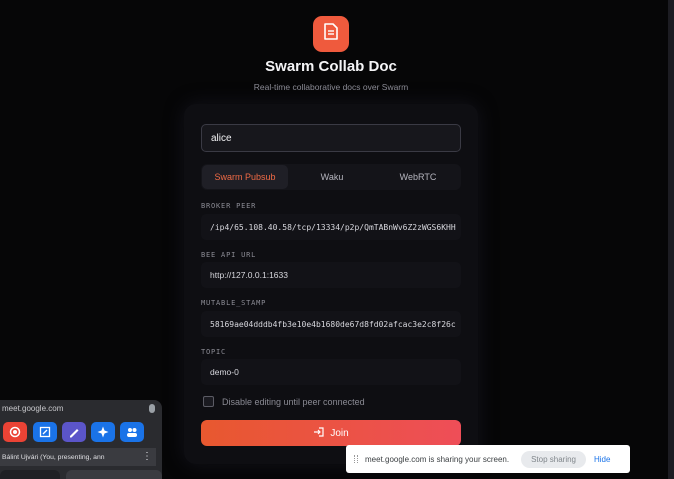  Describe the element at coordinates (229, 255) in the screenshot. I see `bee-api-label: BEE API URL` at that location.